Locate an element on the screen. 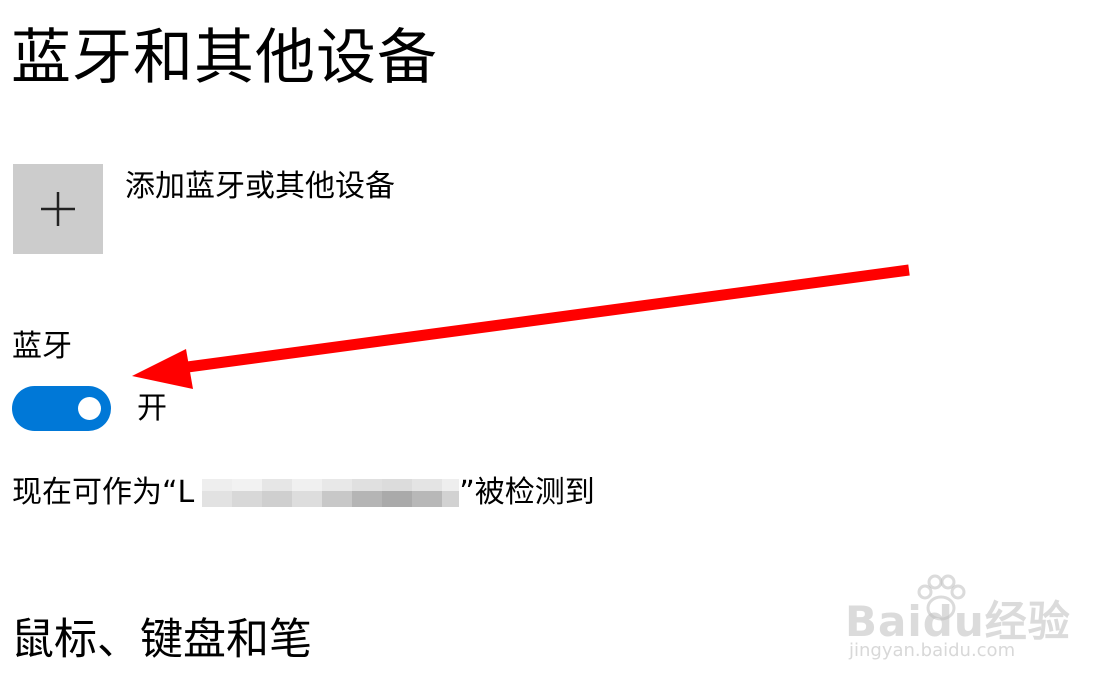 The image size is (1103, 689). watermark-brand: Baidu经验 is located at coordinates (958, 621).